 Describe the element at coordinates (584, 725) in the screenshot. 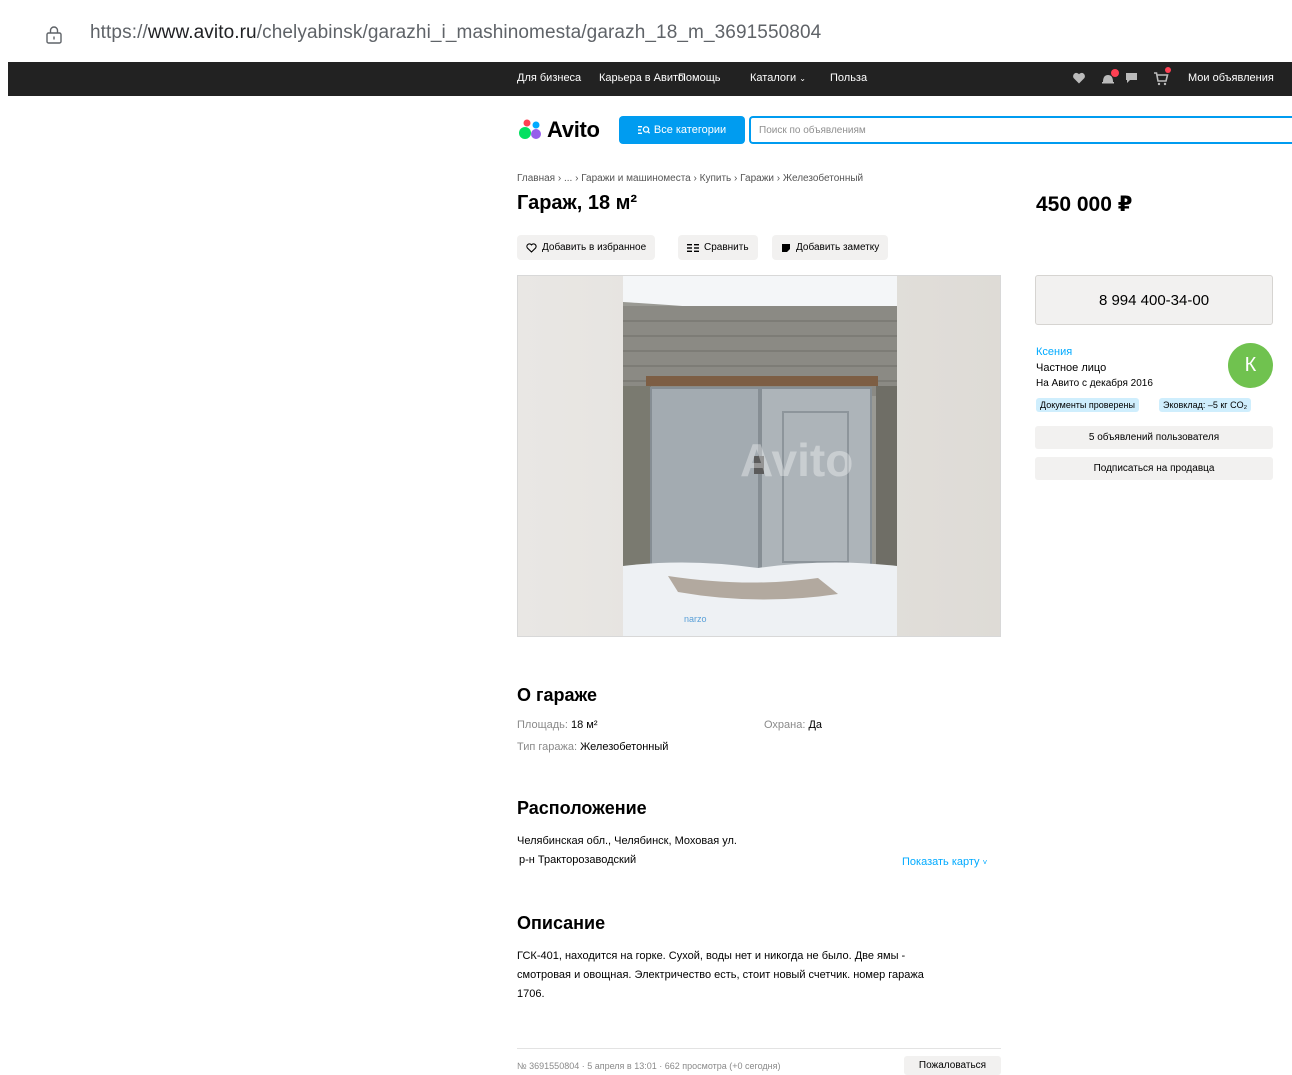

I see `param-area-value: 18 м²` at that location.